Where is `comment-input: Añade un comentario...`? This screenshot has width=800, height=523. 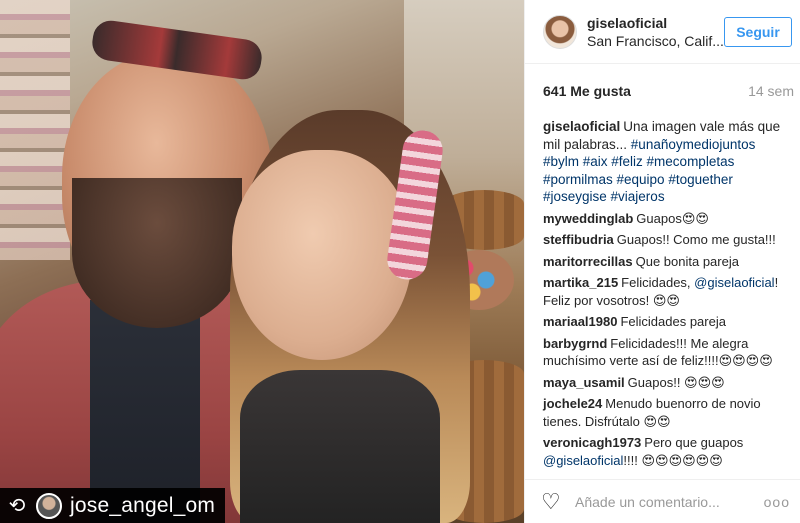
comment-input: Añade un comentario... is located at coordinates (669, 502).